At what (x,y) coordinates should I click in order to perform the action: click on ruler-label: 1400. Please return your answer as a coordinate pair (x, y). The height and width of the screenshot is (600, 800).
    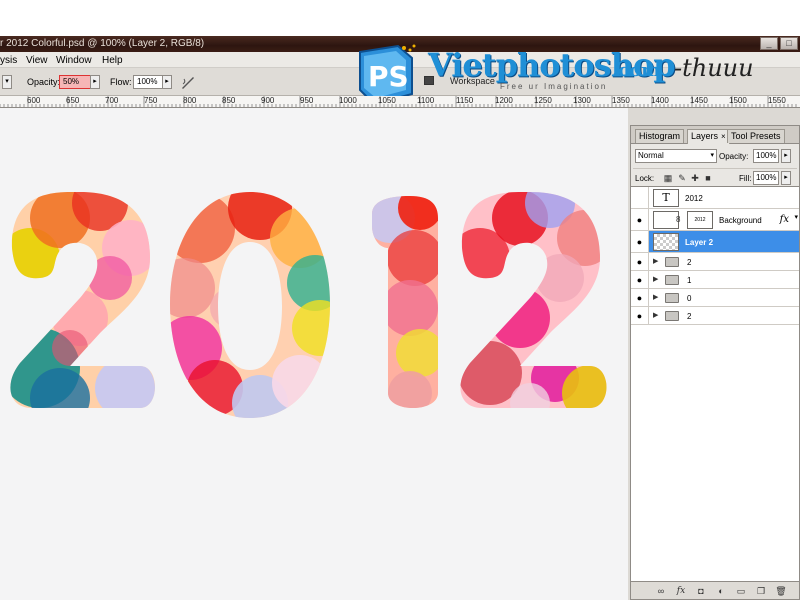
    Looking at the image, I should click on (660, 100).